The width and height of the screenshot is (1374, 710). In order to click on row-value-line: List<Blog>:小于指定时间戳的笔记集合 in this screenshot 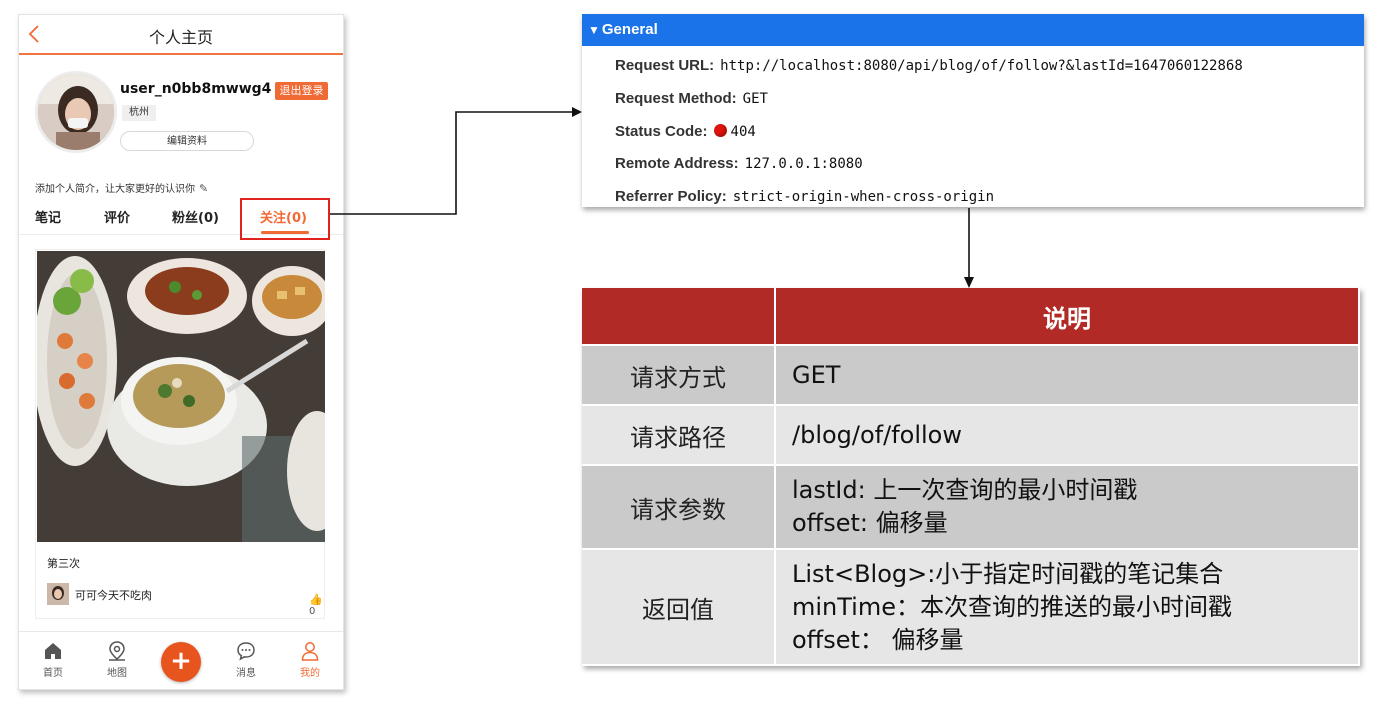, I will do `click(1008, 573)`.